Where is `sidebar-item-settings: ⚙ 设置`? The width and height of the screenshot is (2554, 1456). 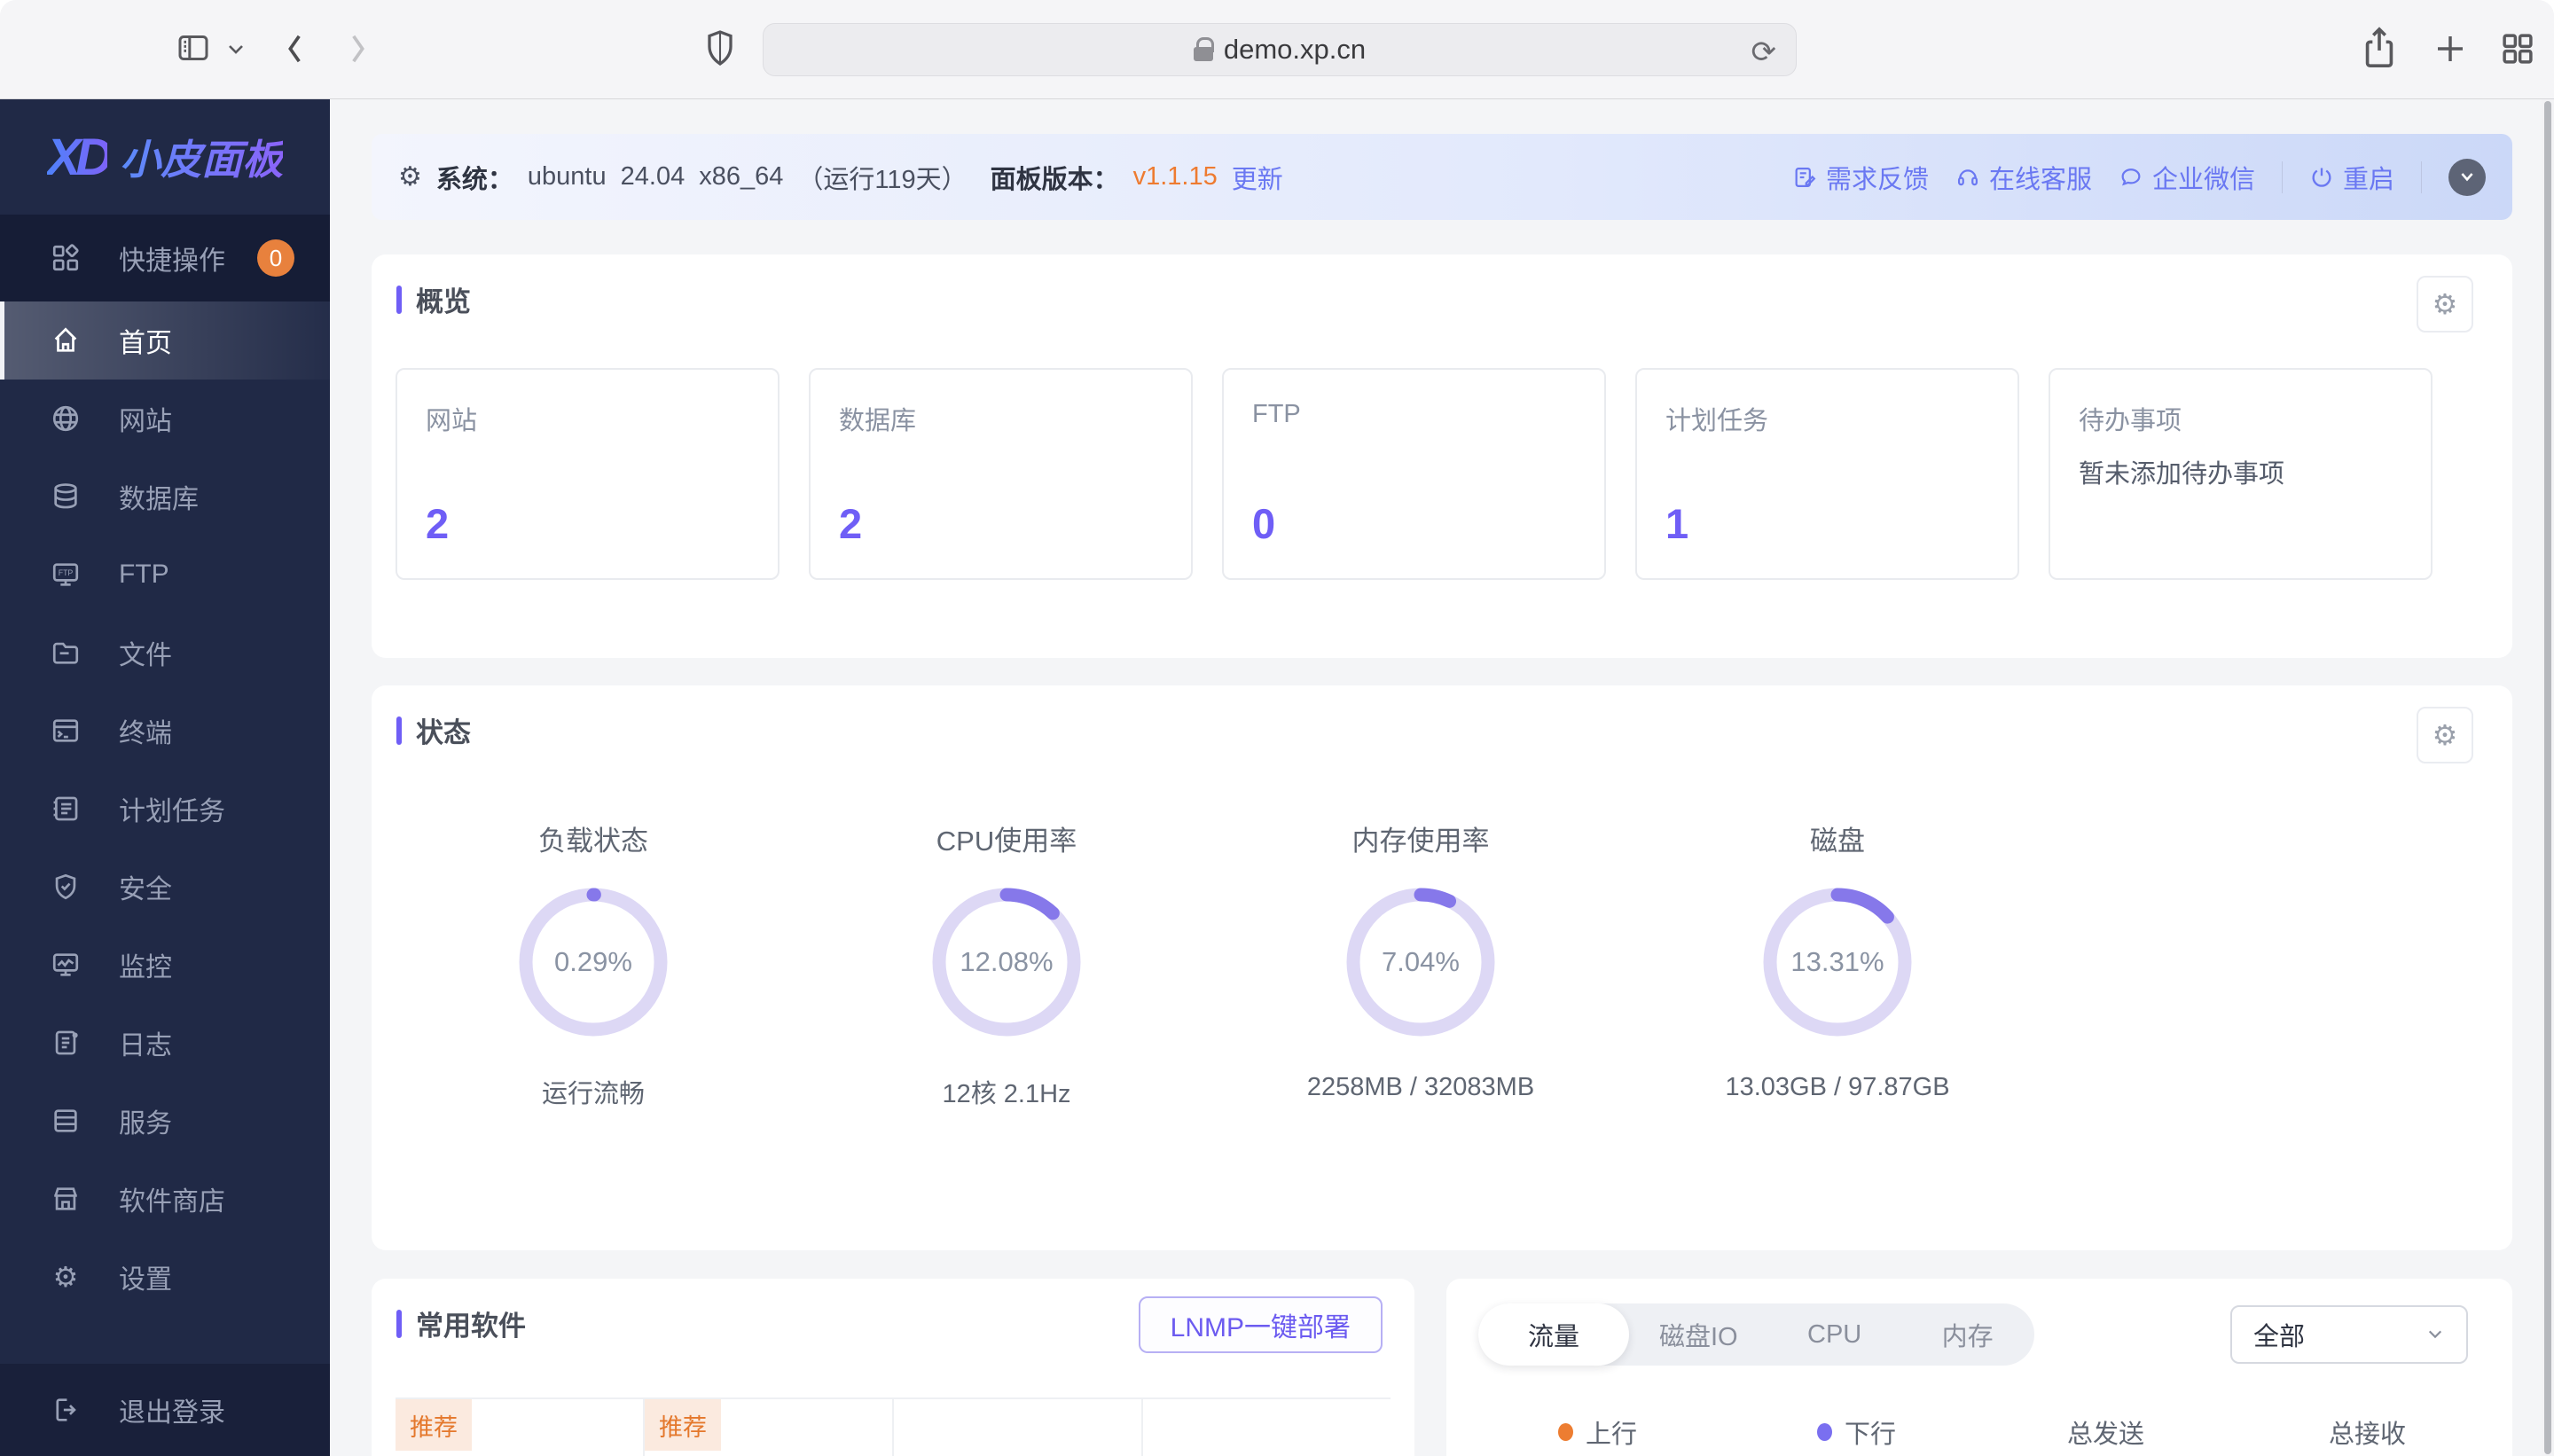 sidebar-item-settings: ⚙ 设置 is located at coordinates (165, 1277).